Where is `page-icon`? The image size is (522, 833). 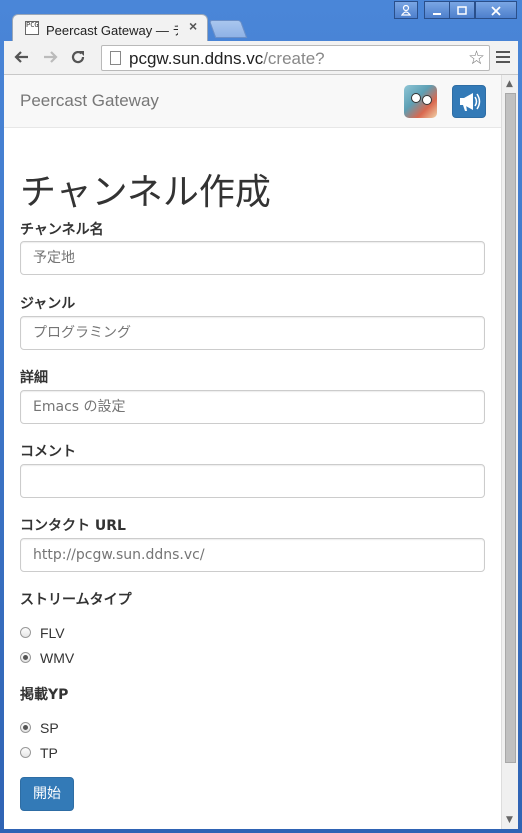
page-icon is located at coordinates (115, 58).